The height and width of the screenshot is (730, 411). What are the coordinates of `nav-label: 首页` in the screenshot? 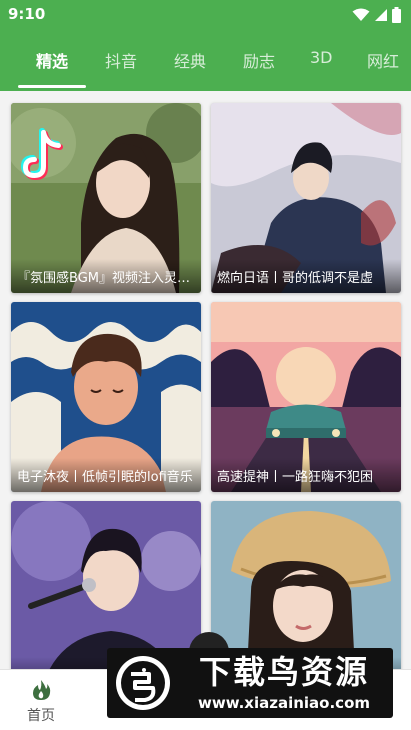 It's located at (41, 716).